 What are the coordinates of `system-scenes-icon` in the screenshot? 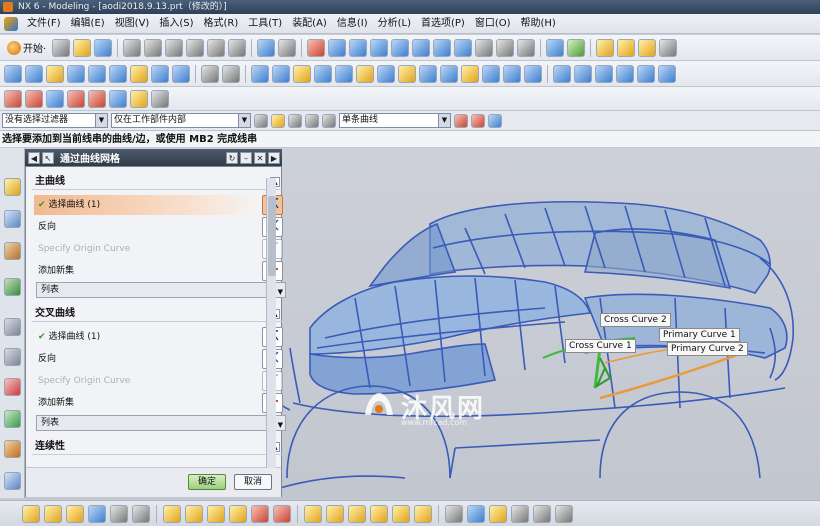 It's located at (12, 481).